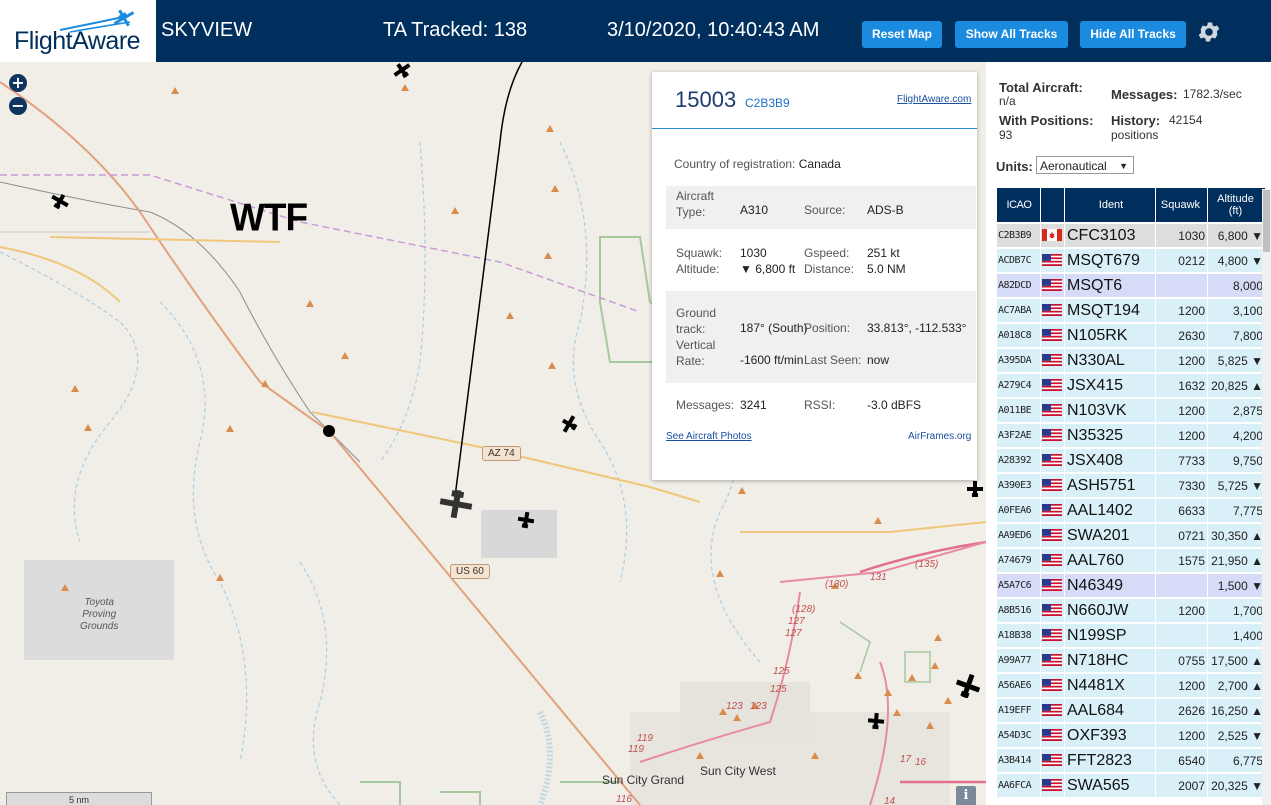  What do you see at coordinates (1181, 205) in the screenshot?
I see `squawk-column-header: Squawk` at bounding box center [1181, 205].